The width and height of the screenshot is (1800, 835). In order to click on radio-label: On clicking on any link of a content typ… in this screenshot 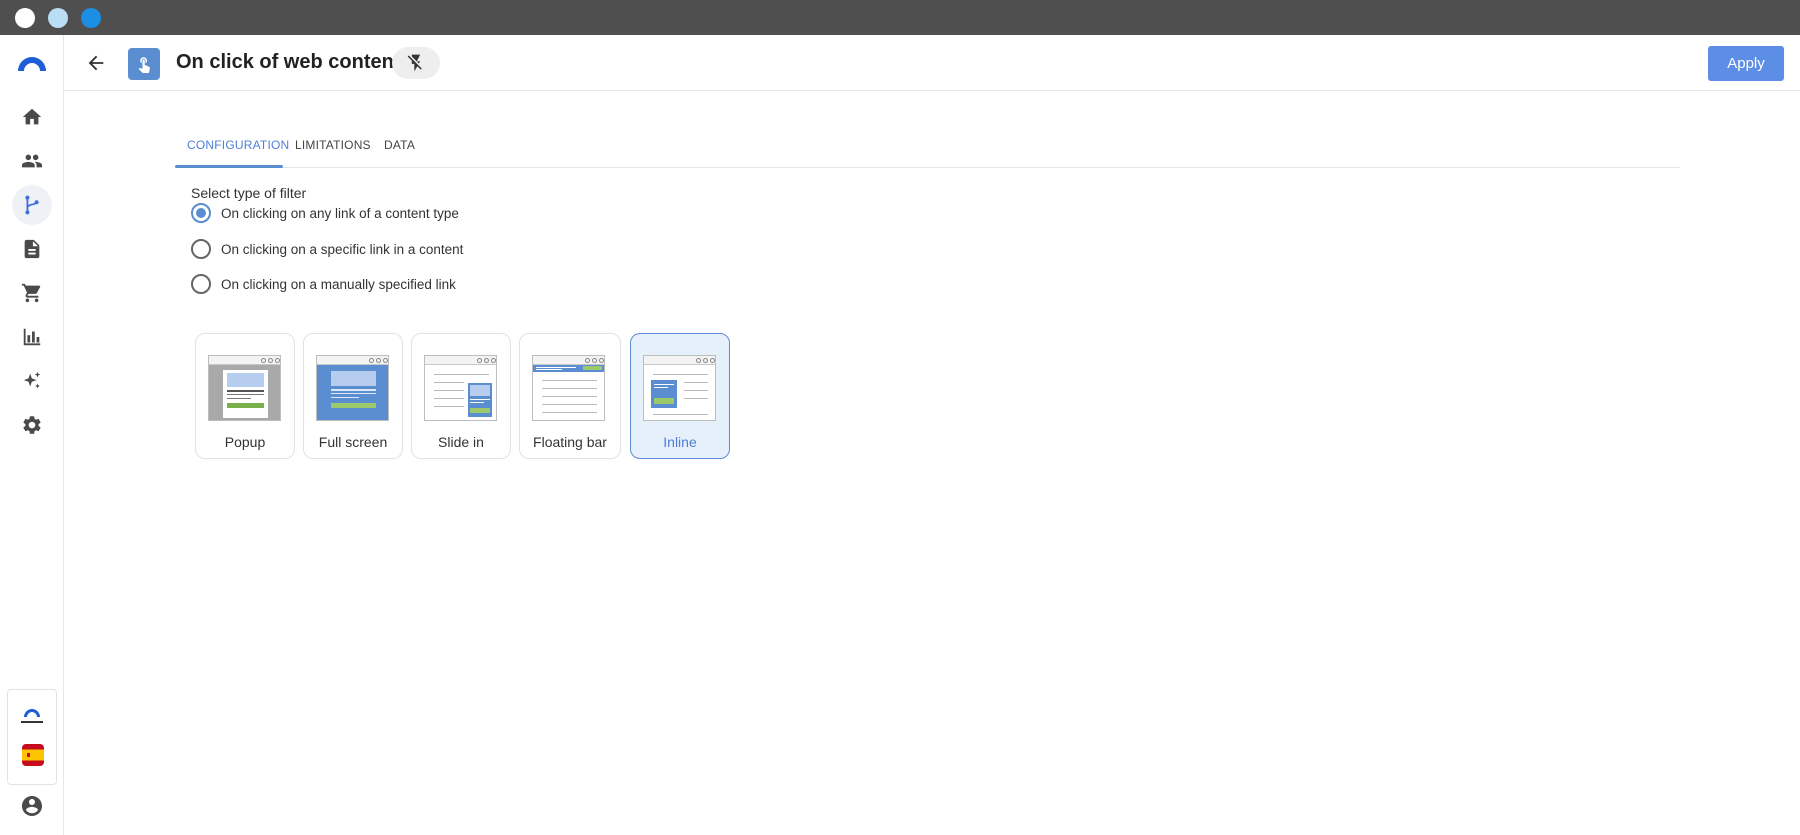, I will do `click(340, 213)`.